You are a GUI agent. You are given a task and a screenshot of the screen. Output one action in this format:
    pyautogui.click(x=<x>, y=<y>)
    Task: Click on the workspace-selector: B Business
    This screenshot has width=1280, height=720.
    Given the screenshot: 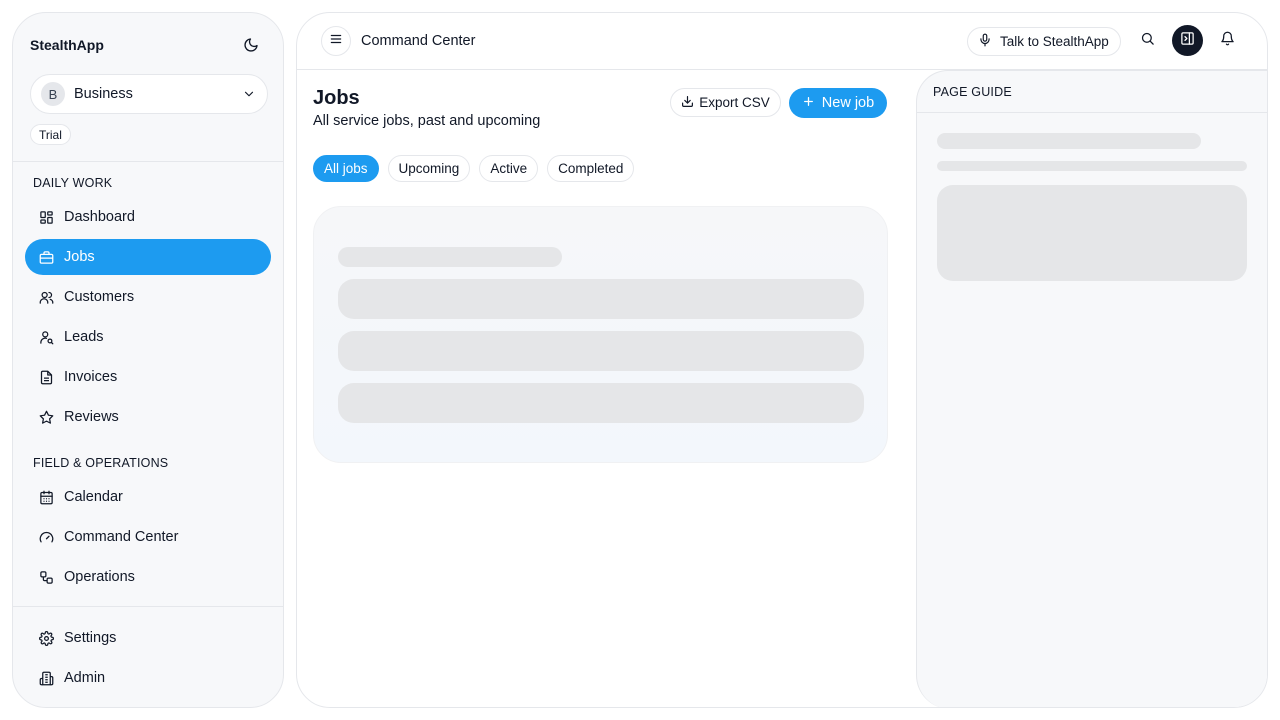 What is the action you would take?
    pyautogui.click(x=149, y=94)
    